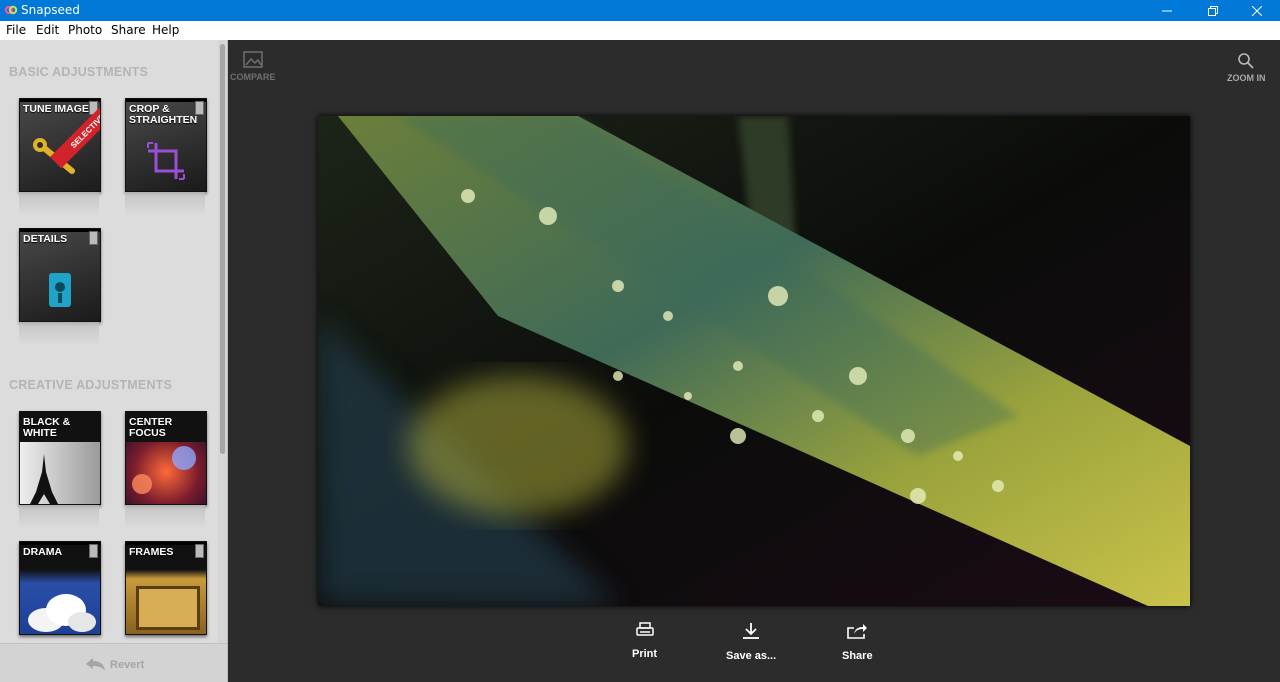 The height and width of the screenshot is (682, 1280). What do you see at coordinates (60, 290) in the screenshot?
I see `pencil-sharpener-icon` at bounding box center [60, 290].